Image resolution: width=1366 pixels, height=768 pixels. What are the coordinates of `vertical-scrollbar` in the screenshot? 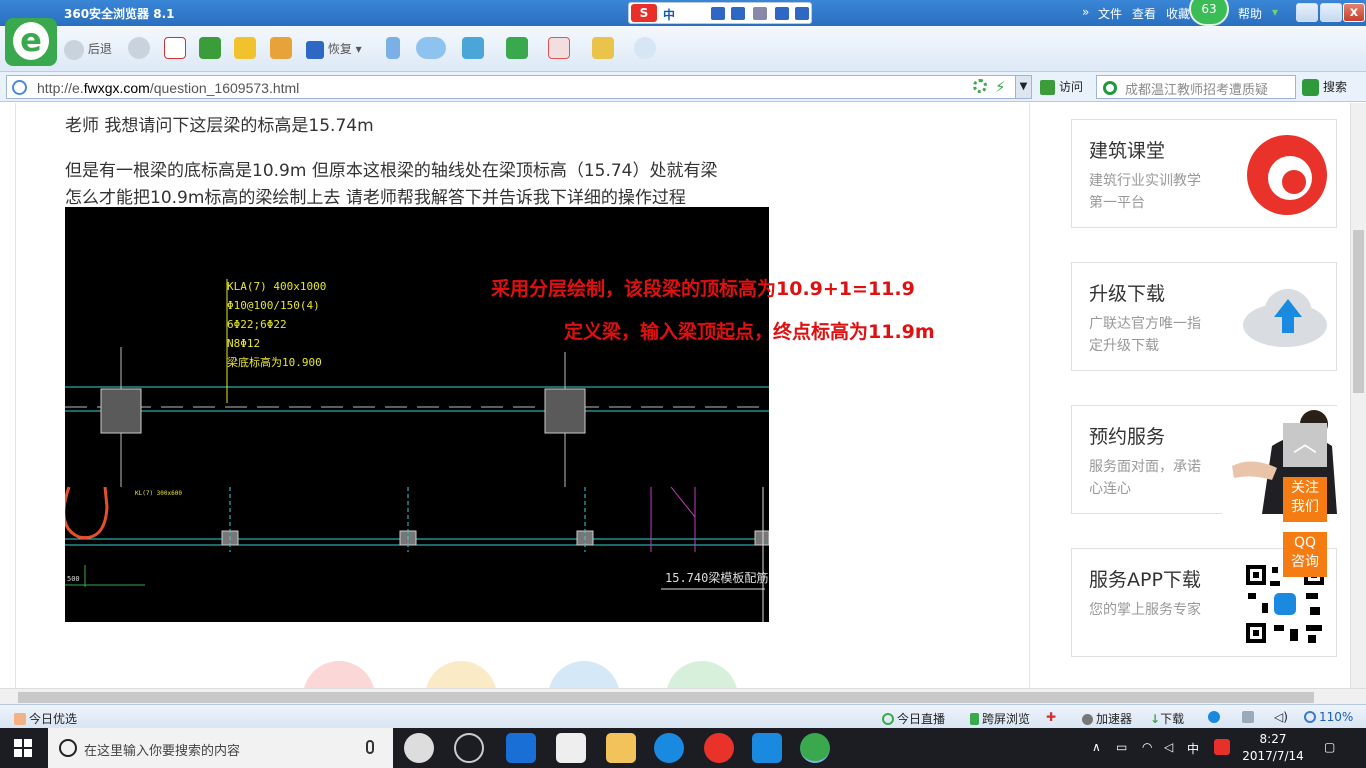 It's located at (1358, 395).